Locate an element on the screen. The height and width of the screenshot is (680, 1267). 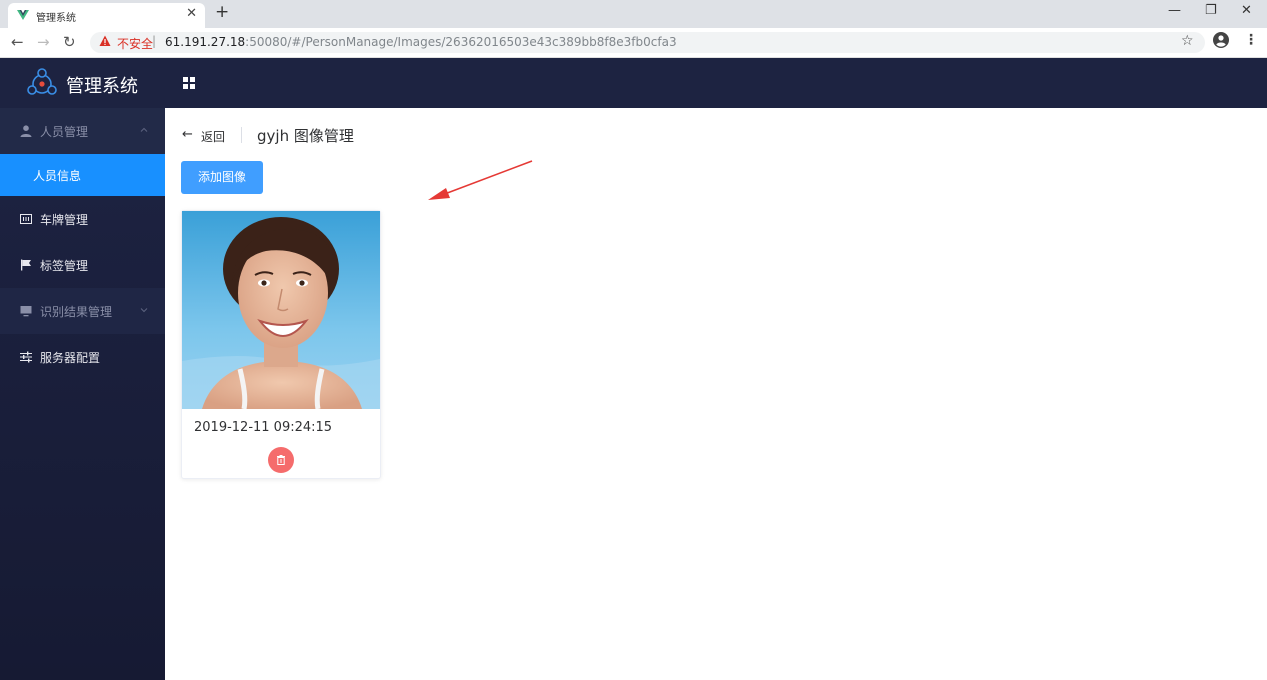
sidebar-item-label: 识别结果管理 is located at coordinates (76, 312).